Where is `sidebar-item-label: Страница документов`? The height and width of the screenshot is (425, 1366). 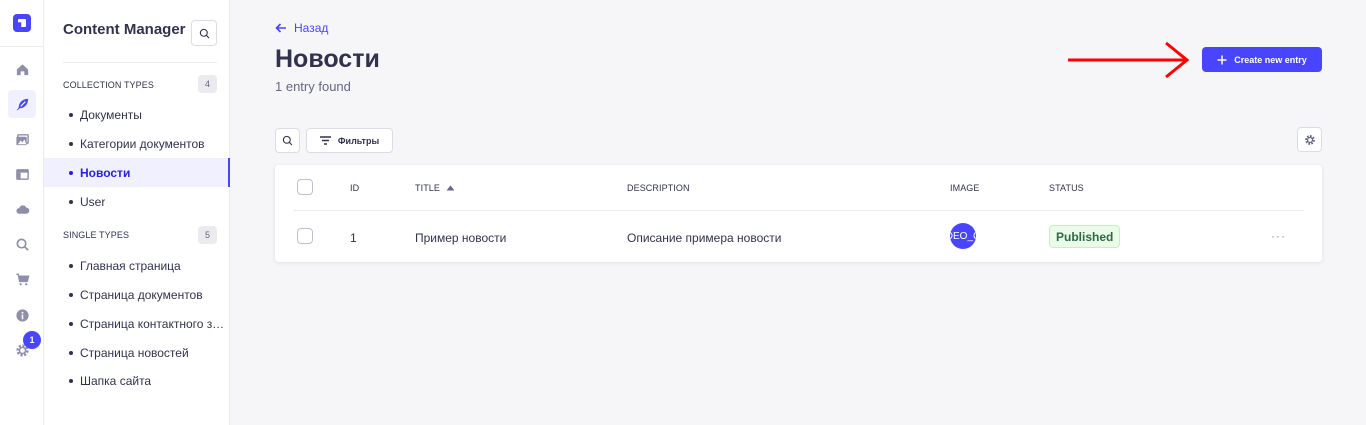 sidebar-item-label: Страница документов is located at coordinates (141, 294).